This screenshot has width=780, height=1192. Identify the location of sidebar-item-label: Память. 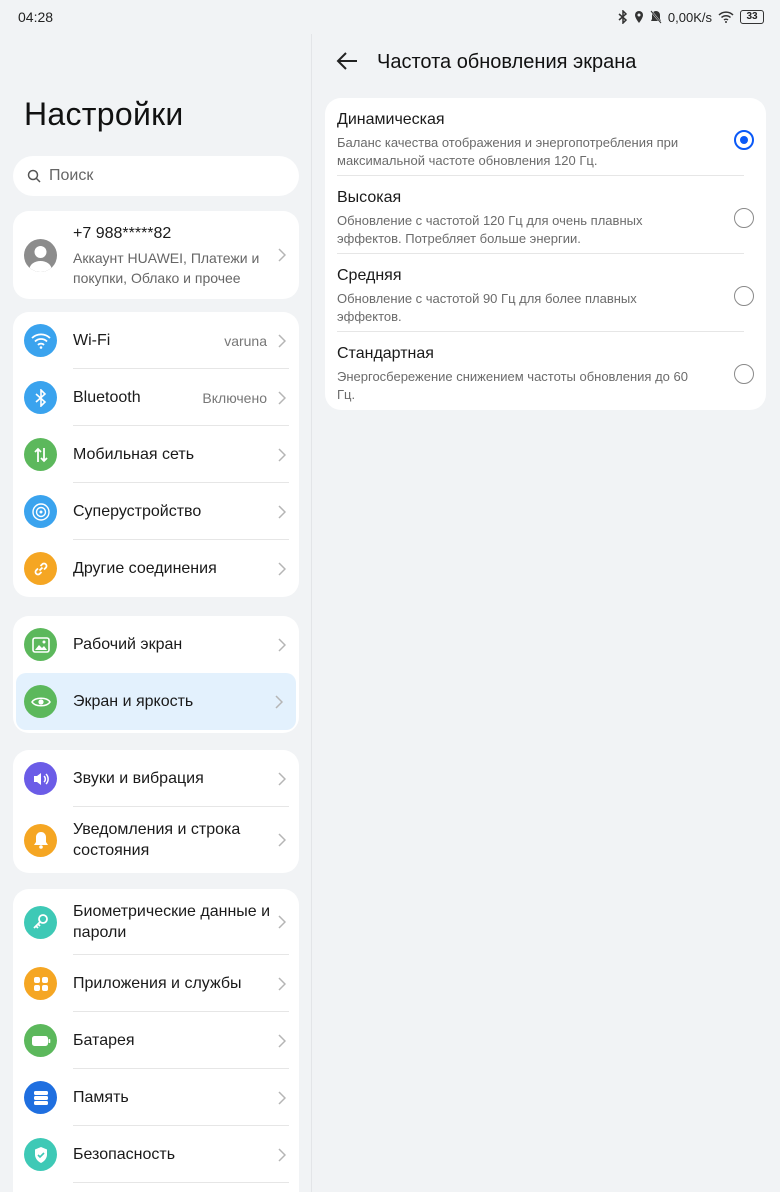
(101, 1097).